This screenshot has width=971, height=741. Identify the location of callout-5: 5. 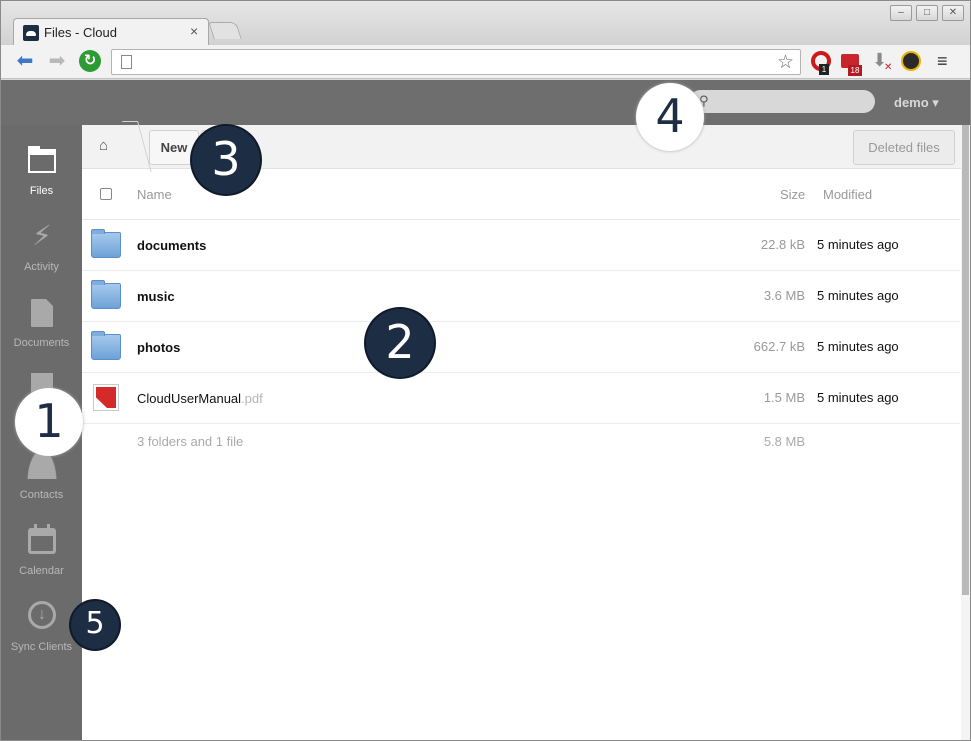
(95, 625).